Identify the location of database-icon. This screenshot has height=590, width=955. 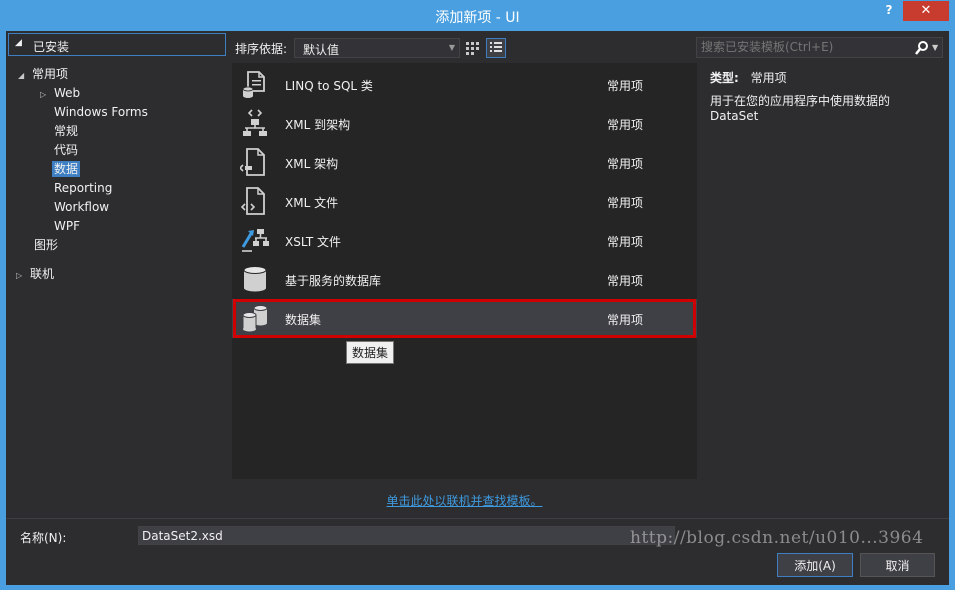
(255, 279).